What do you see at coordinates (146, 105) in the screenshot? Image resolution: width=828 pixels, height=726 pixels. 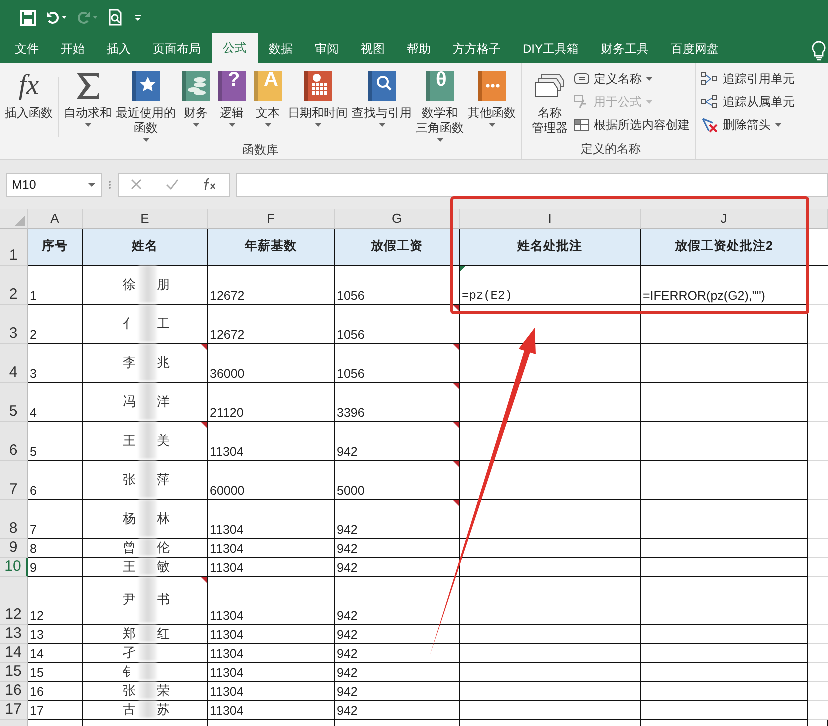 I see `ribbon-button: 最近使用的 函数` at bounding box center [146, 105].